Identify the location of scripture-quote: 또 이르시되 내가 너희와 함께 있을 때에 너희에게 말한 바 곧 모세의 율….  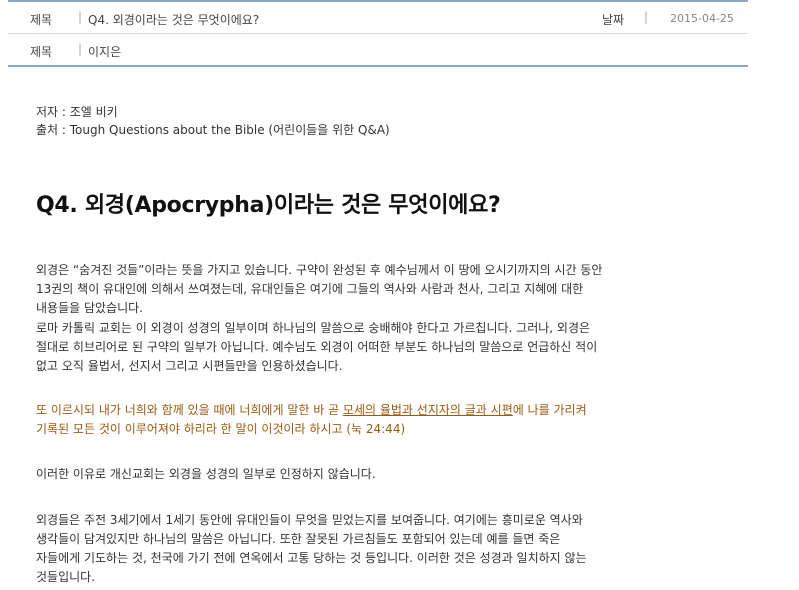
(386, 420).